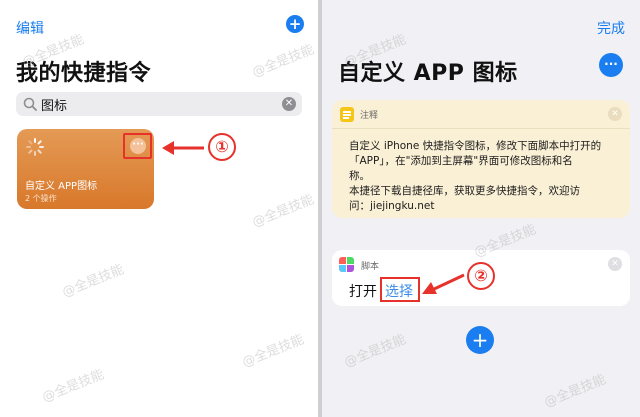 This screenshot has height=417, width=640. What do you see at coordinates (84, 73) in the screenshot?
I see `page-title: 我的快捷指令` at bounding box center [84, 73].